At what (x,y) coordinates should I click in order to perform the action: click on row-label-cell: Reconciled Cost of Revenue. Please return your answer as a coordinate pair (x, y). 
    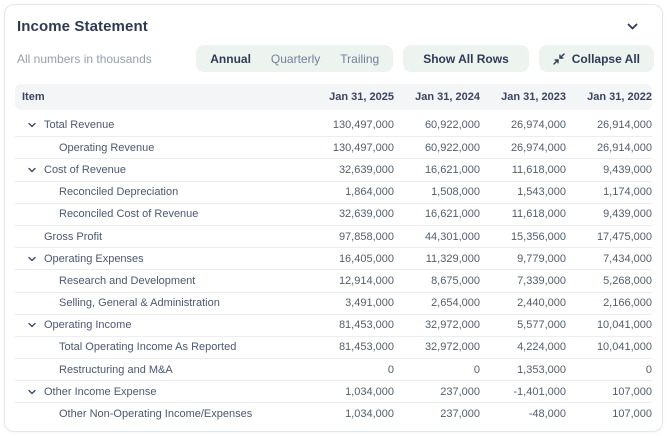
    Looking at the image, I should click on (161, 214).